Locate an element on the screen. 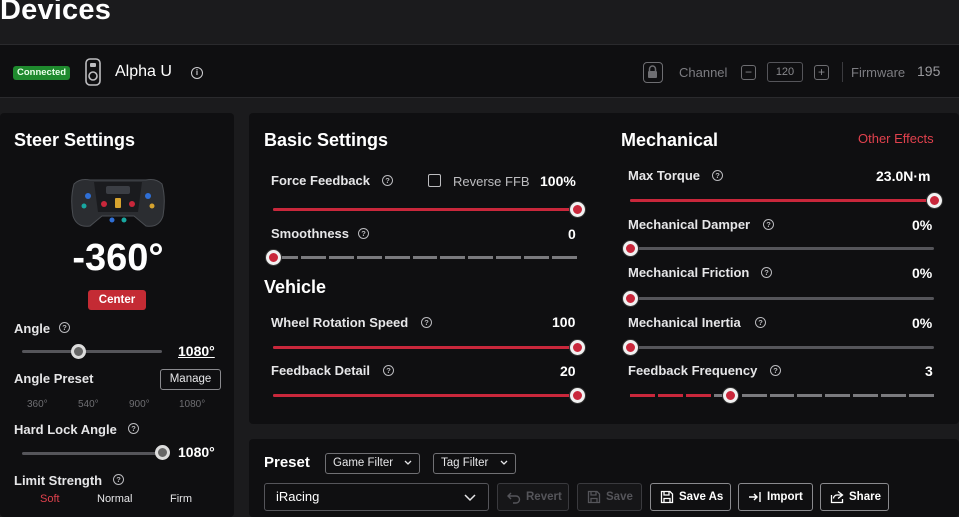 The height and width of the screenshot is (517, 959). mechanical-inertia-thumb is located at coordinates (630, 347).